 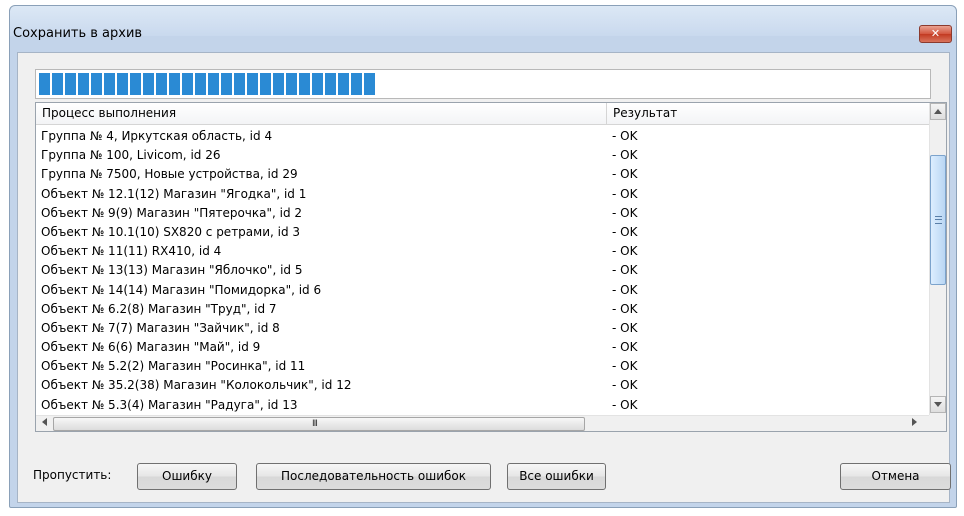 I want to click on scroll-up-button, so click(x=938, y=111).